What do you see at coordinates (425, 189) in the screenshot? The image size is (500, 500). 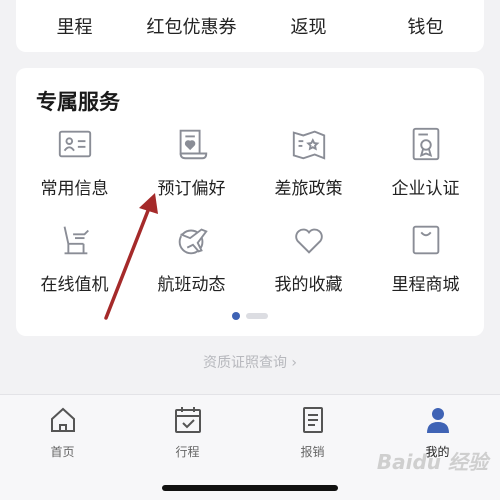 I see `service-label: 企业认证` at bounding box center [425, 189].